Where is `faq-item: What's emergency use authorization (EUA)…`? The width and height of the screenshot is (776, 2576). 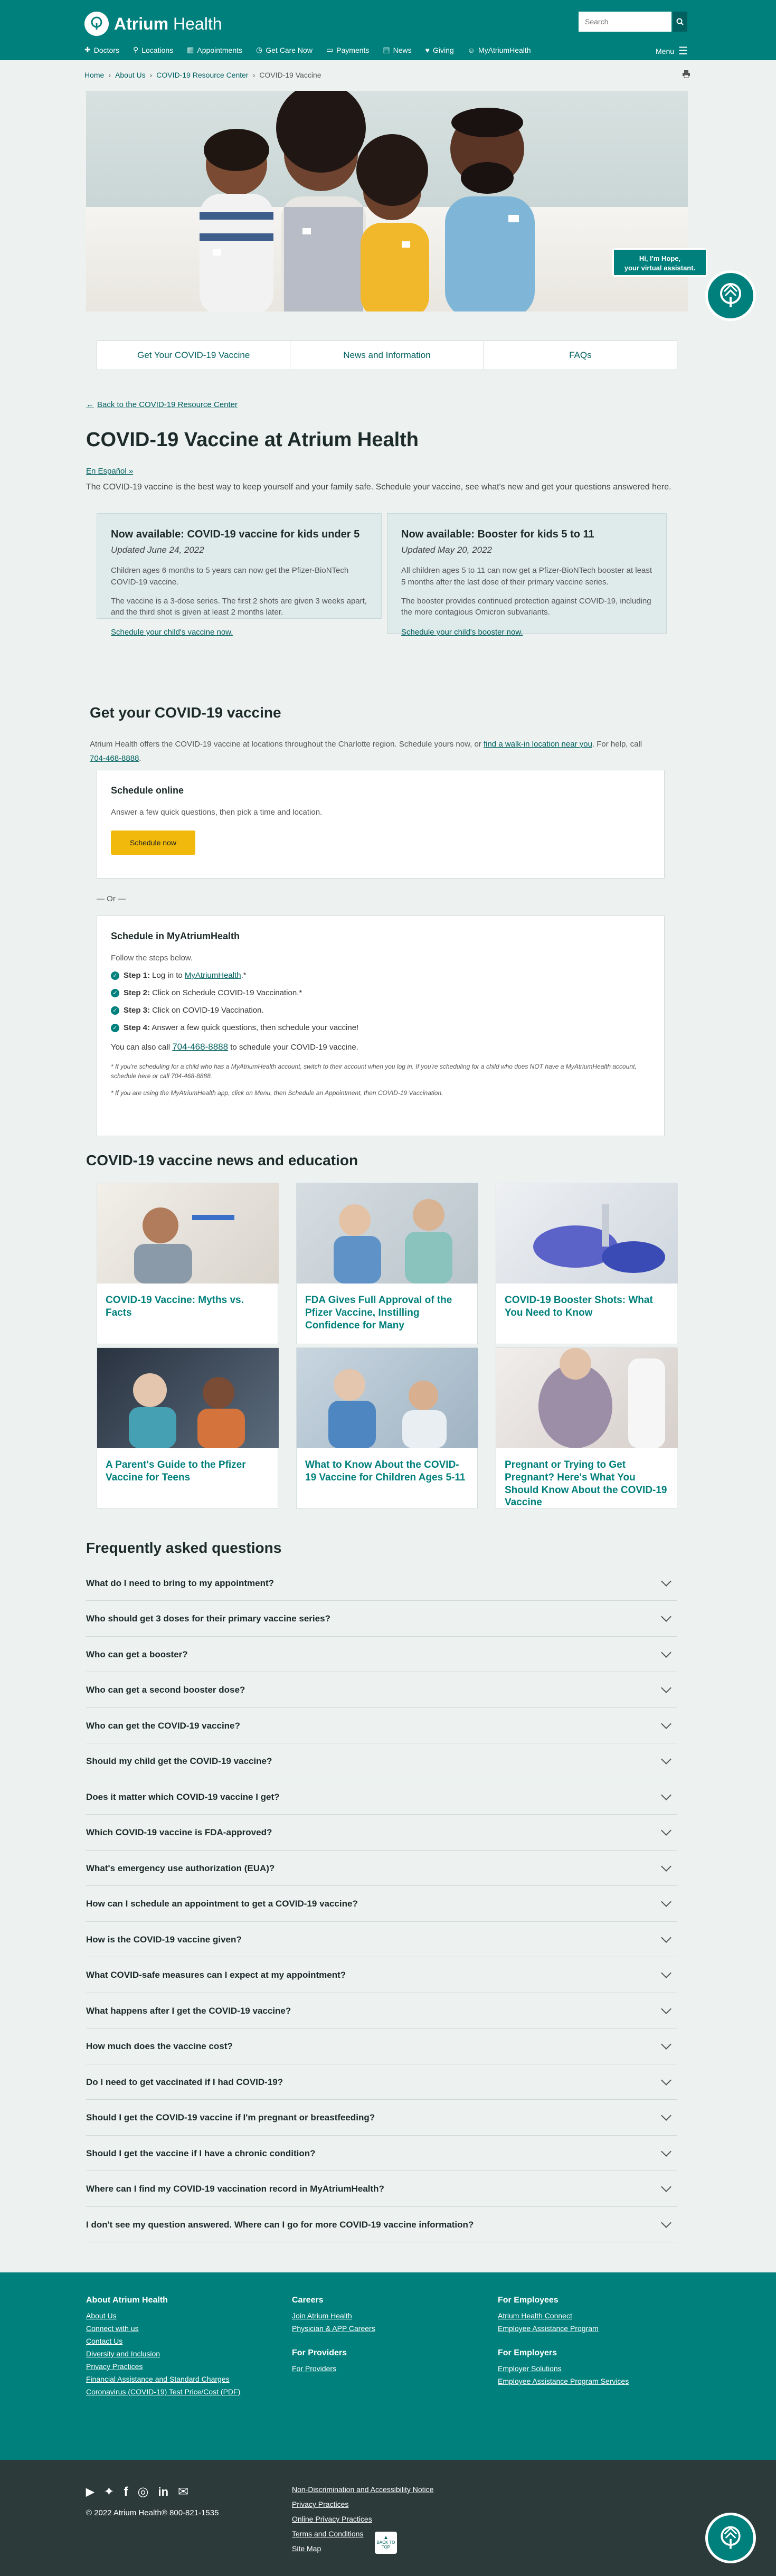
faq-item: What's emergency use authorization (EUA)… is located at coordinates (381, 1868).